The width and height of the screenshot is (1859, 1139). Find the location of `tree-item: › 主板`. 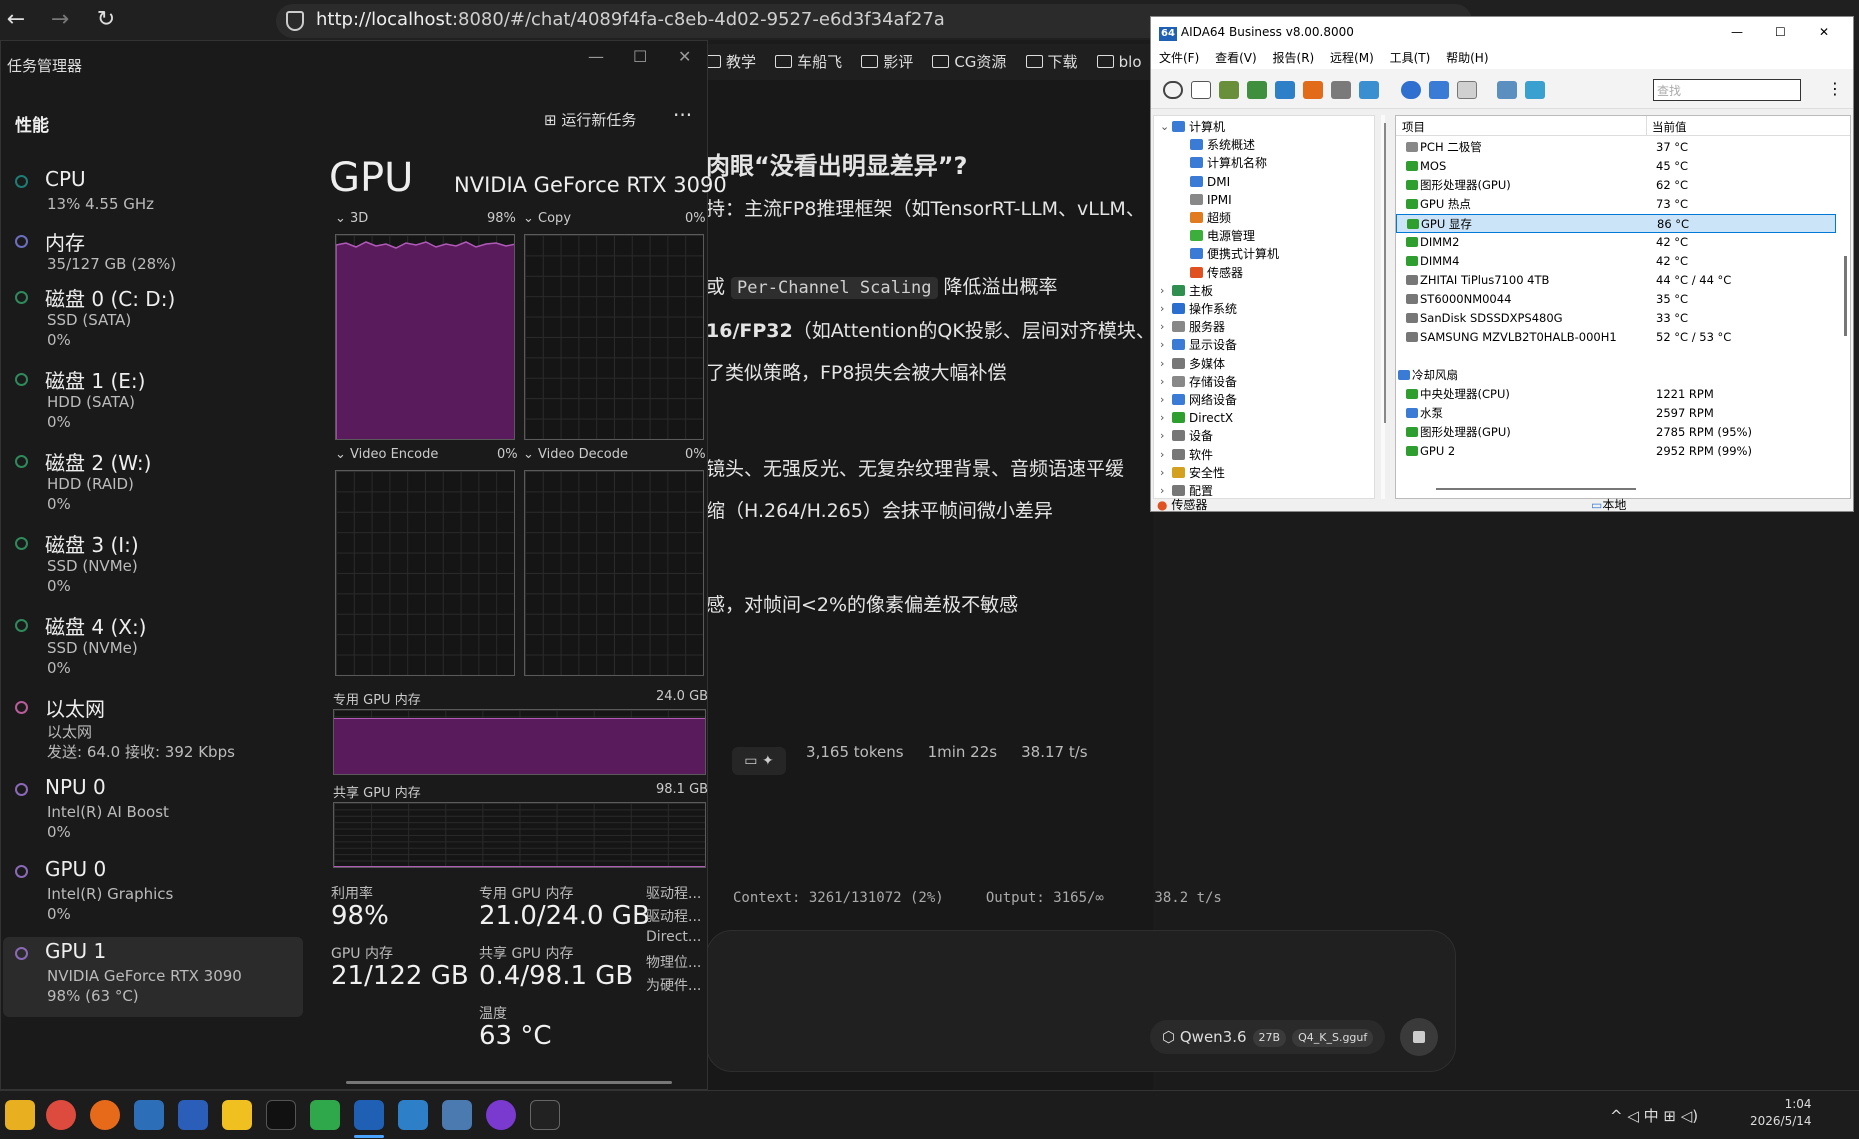

tree-item: › 主板 is located at coordinates (1186, 291).